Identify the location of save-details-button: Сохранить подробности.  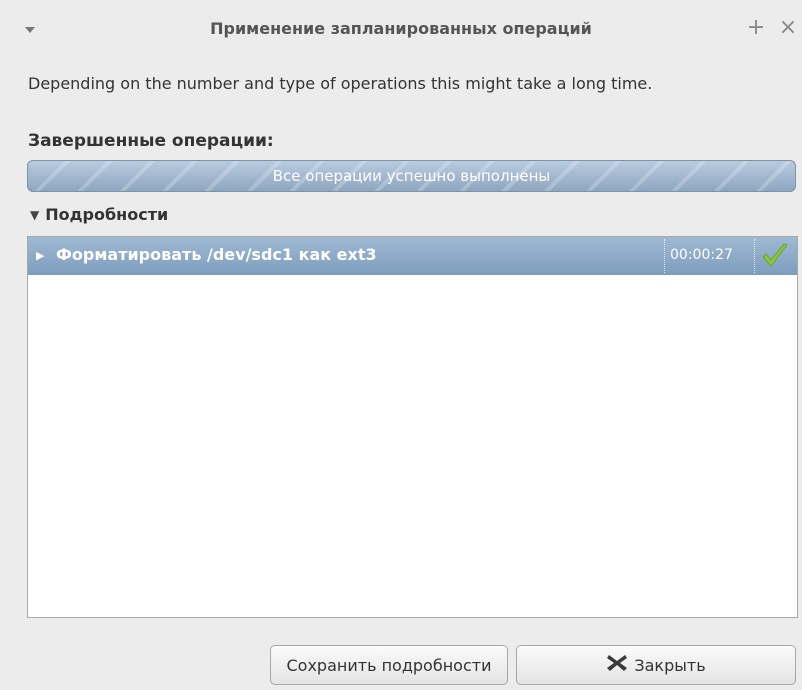
(389, 665).